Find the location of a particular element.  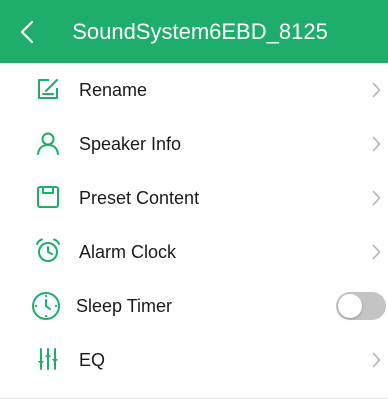

menu-item-rename: Rename is located at coordinates (194, 90).